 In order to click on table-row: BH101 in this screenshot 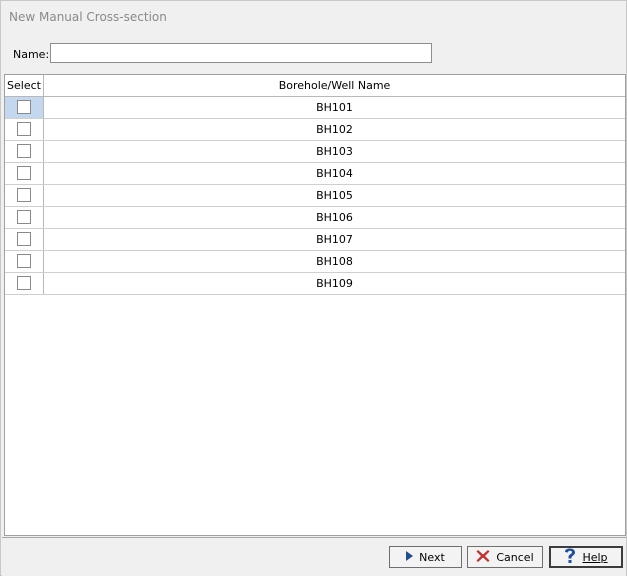, I will do `click(315, 108)`.